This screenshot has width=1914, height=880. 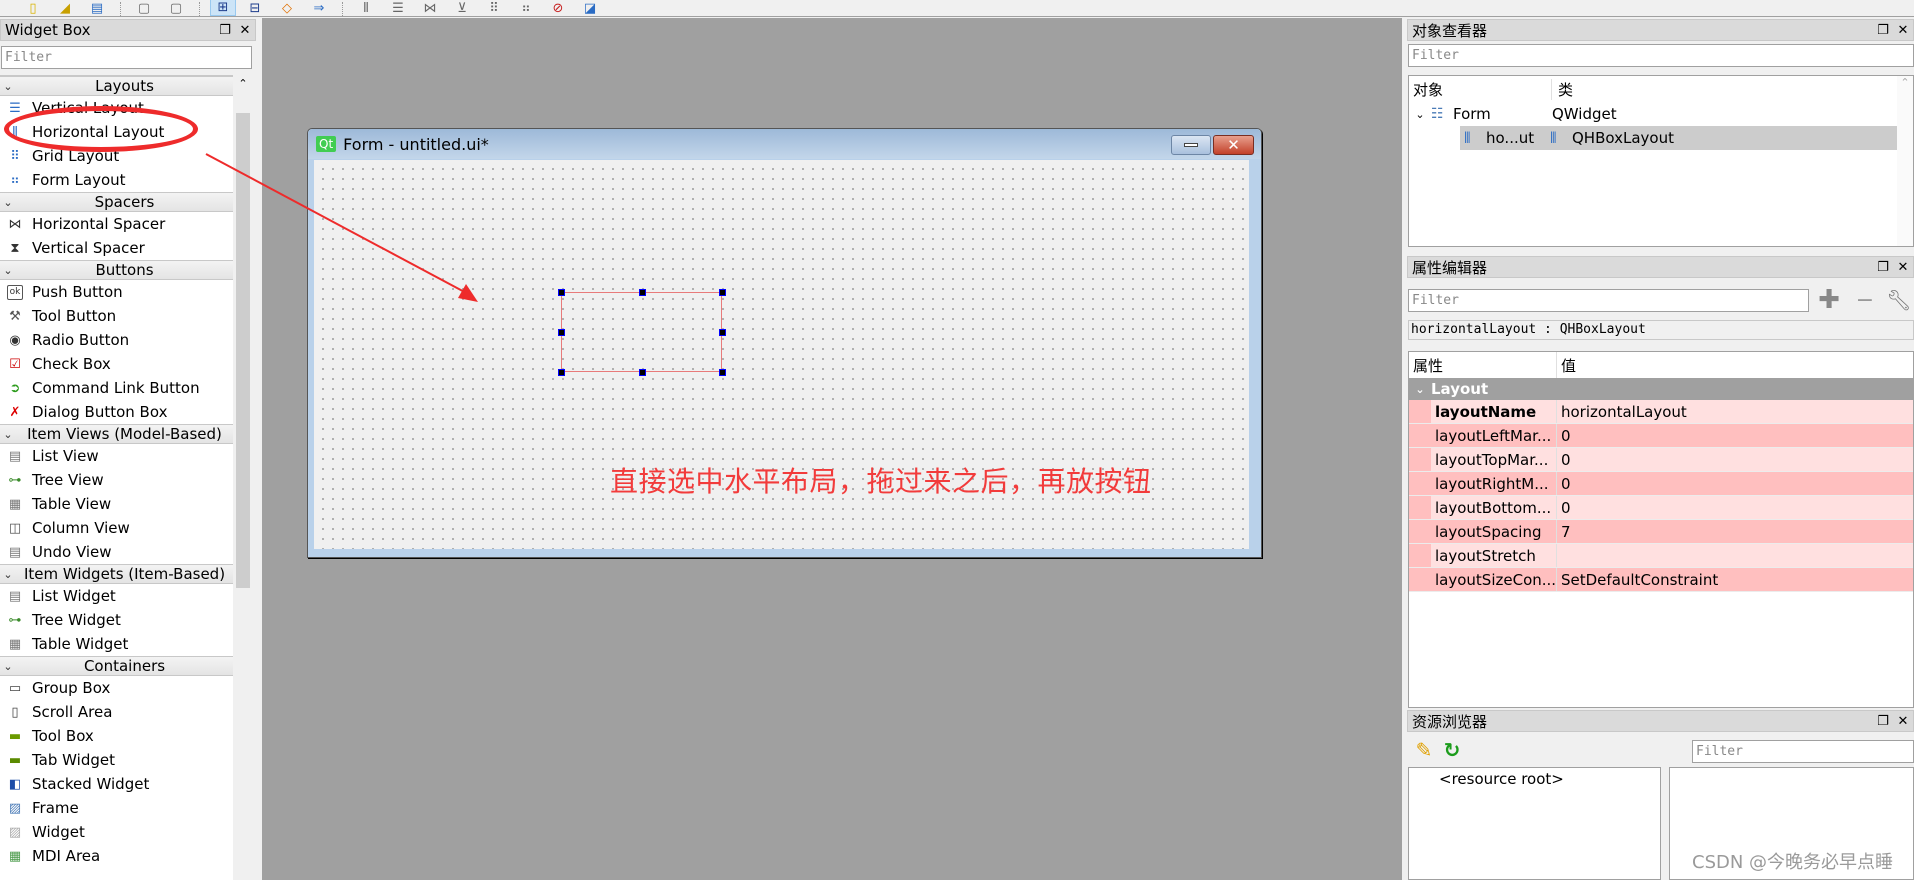 I want to click on layout-form-icon: ⠶, so click(x=526, y=8).